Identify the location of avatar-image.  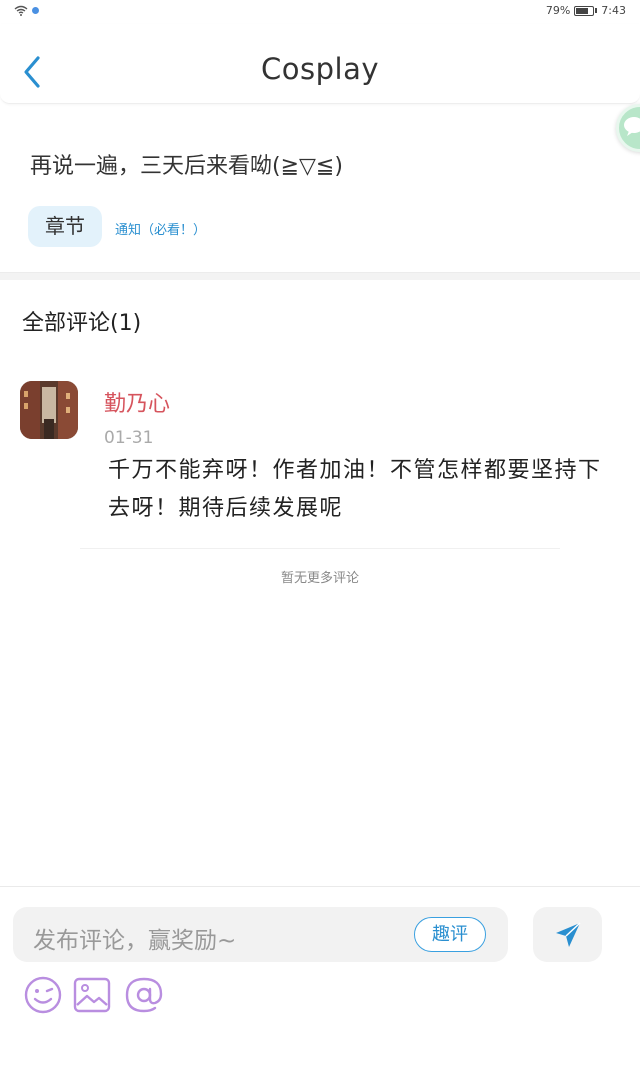
(49, 410).